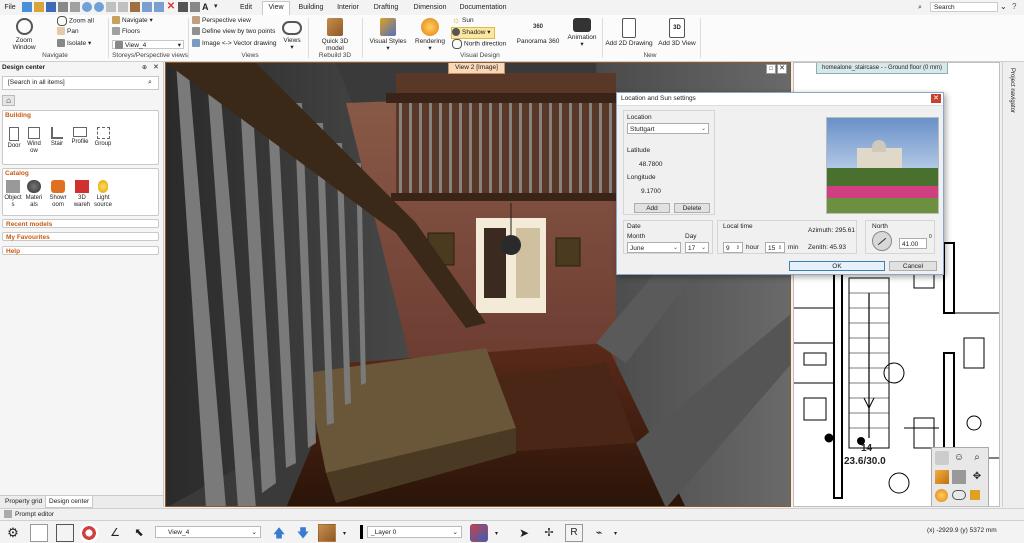 The width and height of the screenshot is (1024, 543). What do you see at coordinates (23, 502) in the screenshot?
I see `tab-property-grid: Property grid` at bounding box center [23, 502].